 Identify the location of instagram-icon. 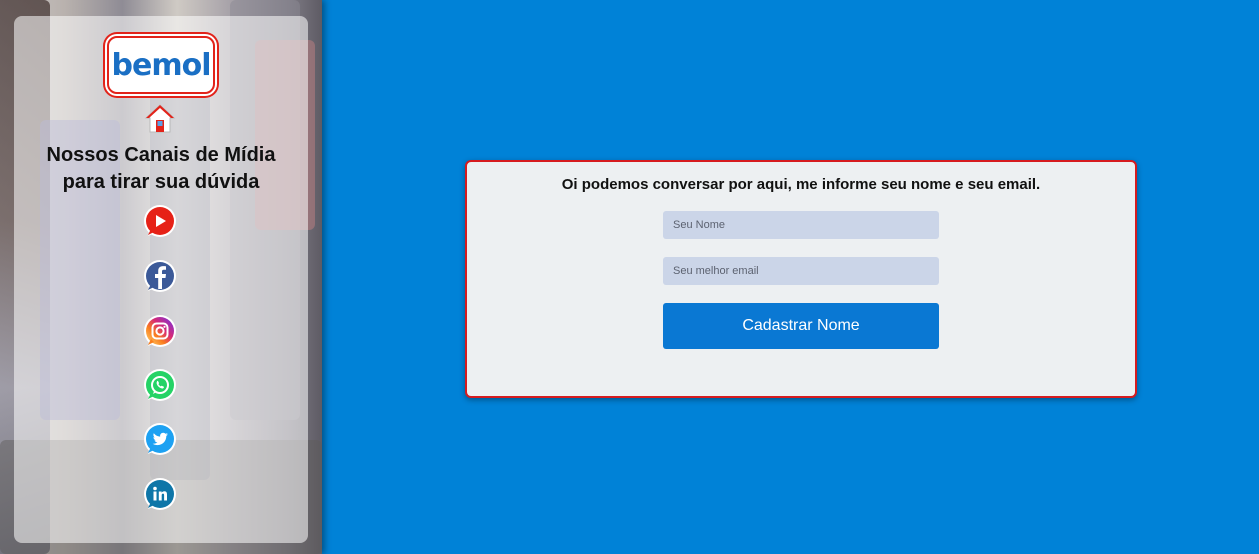
(160, 331).